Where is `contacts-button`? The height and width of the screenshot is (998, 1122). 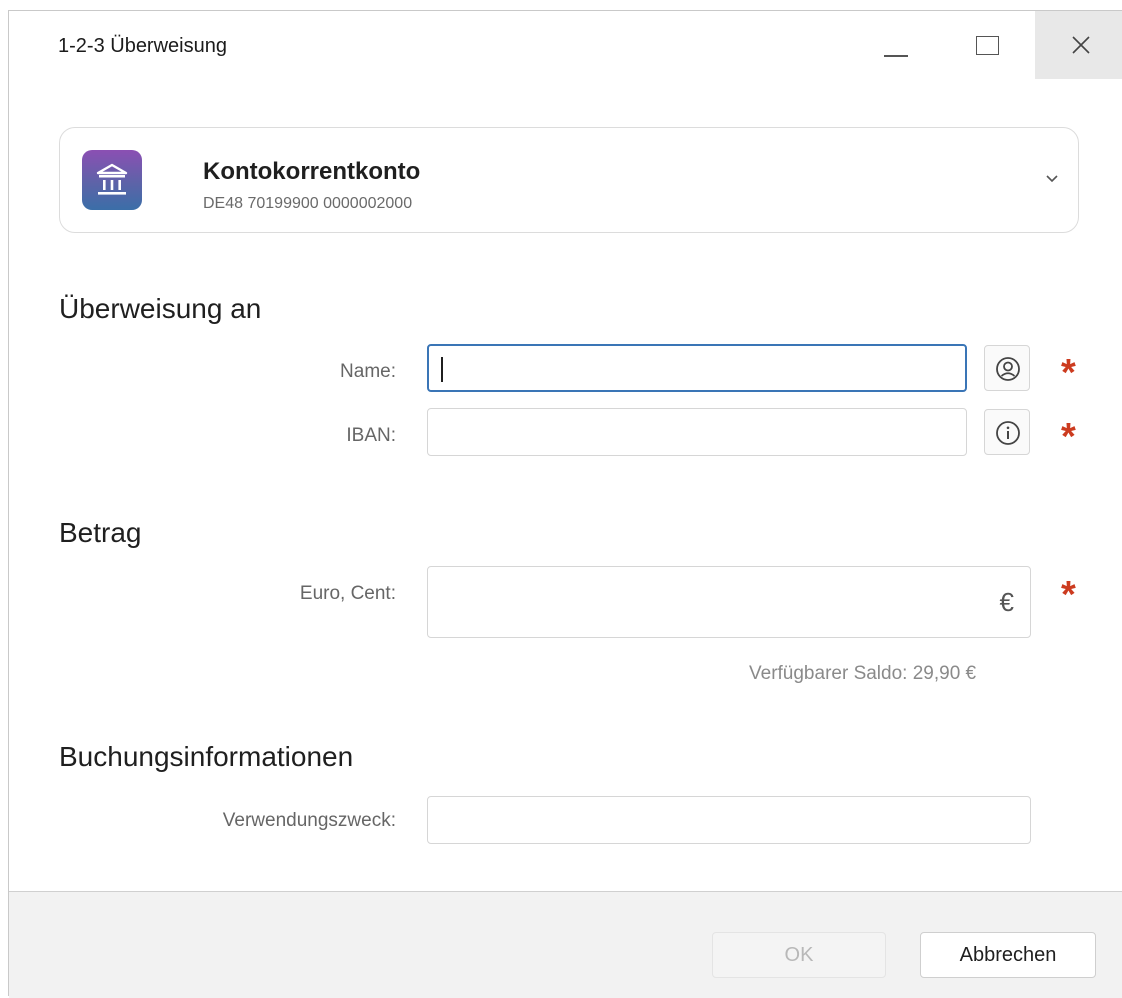
contacts-button is located at coordinates (1007, 368).